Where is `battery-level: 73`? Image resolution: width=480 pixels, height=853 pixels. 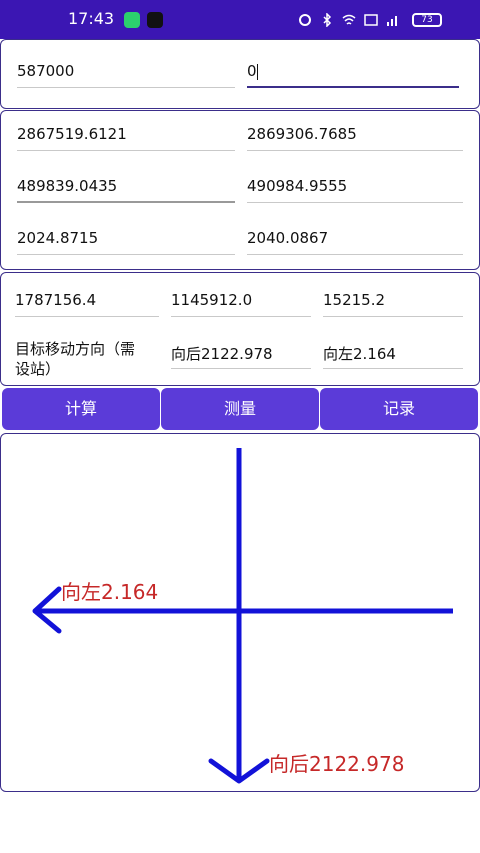 battery-level: 73 is located at coordinates (427, 20).